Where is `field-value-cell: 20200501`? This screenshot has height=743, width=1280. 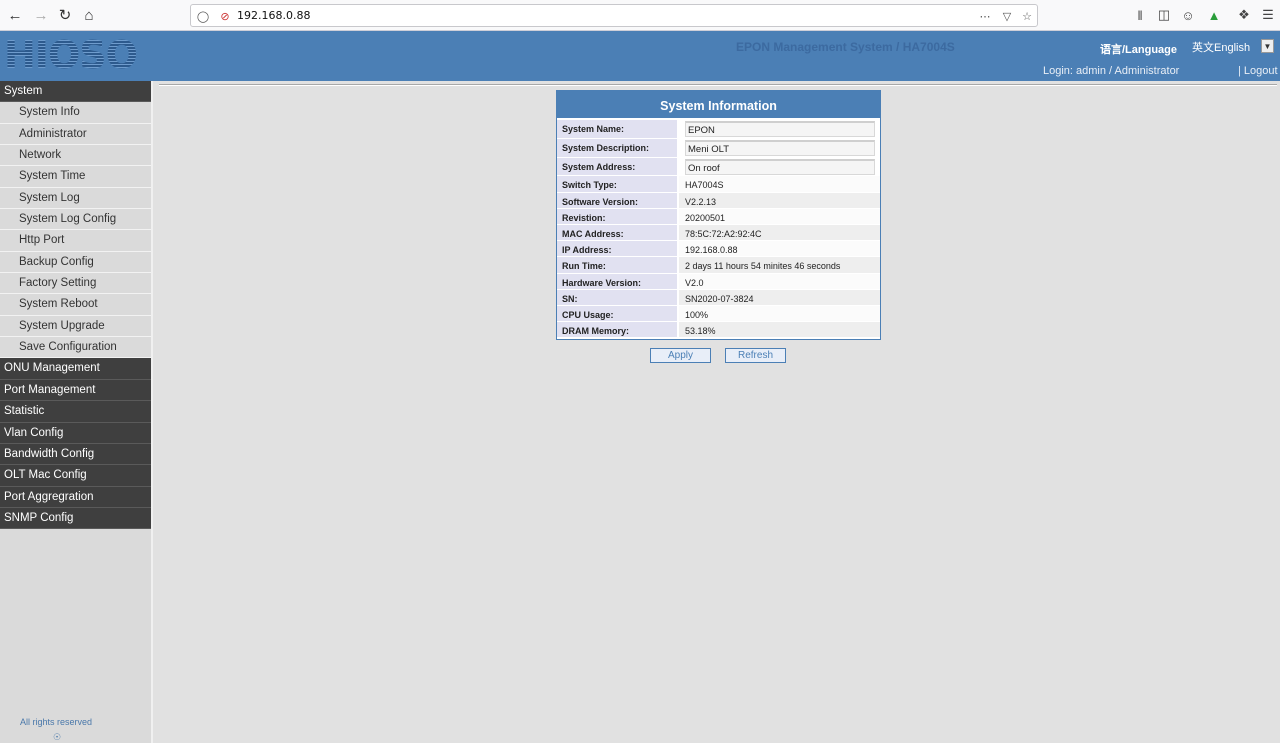 field-value-cell: 20200501 is located at coordinates (779, 216).